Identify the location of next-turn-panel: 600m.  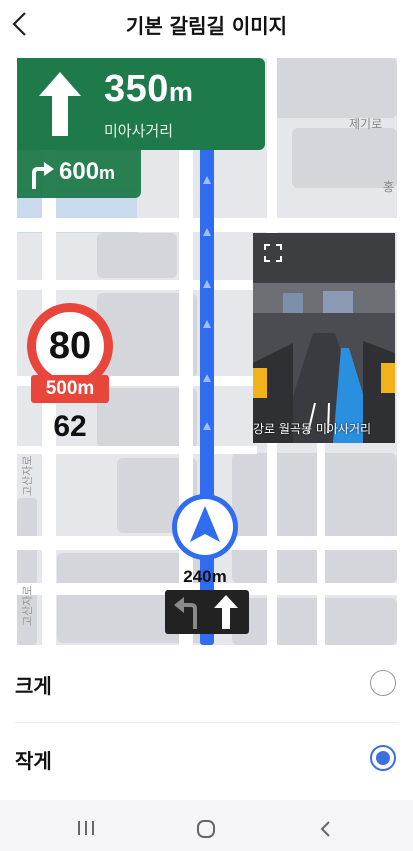
(79, 174).